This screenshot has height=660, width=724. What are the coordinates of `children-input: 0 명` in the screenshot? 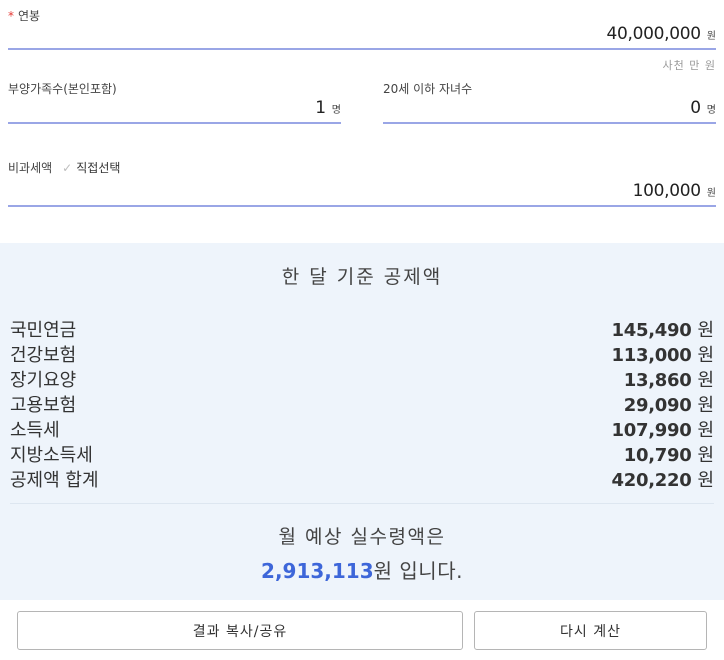 It's located at (549, 109).